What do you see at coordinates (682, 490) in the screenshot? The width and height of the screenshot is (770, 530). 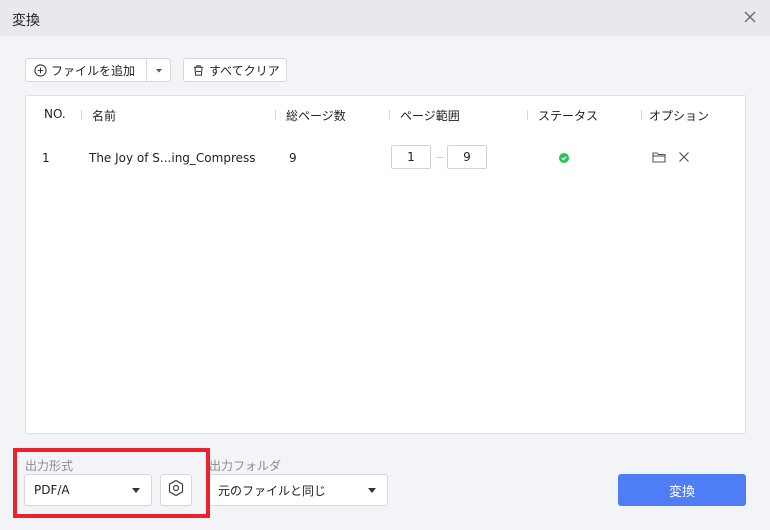 I see `convert-button: 変換` at bounding box center [682, 490].